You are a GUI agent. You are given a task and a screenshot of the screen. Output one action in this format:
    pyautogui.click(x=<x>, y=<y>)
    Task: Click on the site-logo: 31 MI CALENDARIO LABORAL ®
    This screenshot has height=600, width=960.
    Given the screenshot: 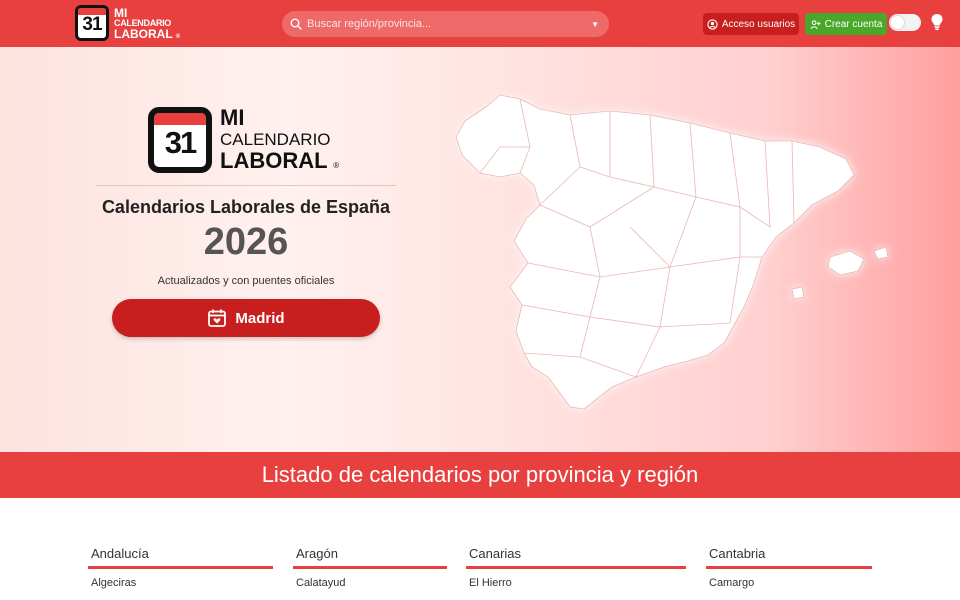 What is the action you would take?
    pyautogui.click(x=127, y=23)
    